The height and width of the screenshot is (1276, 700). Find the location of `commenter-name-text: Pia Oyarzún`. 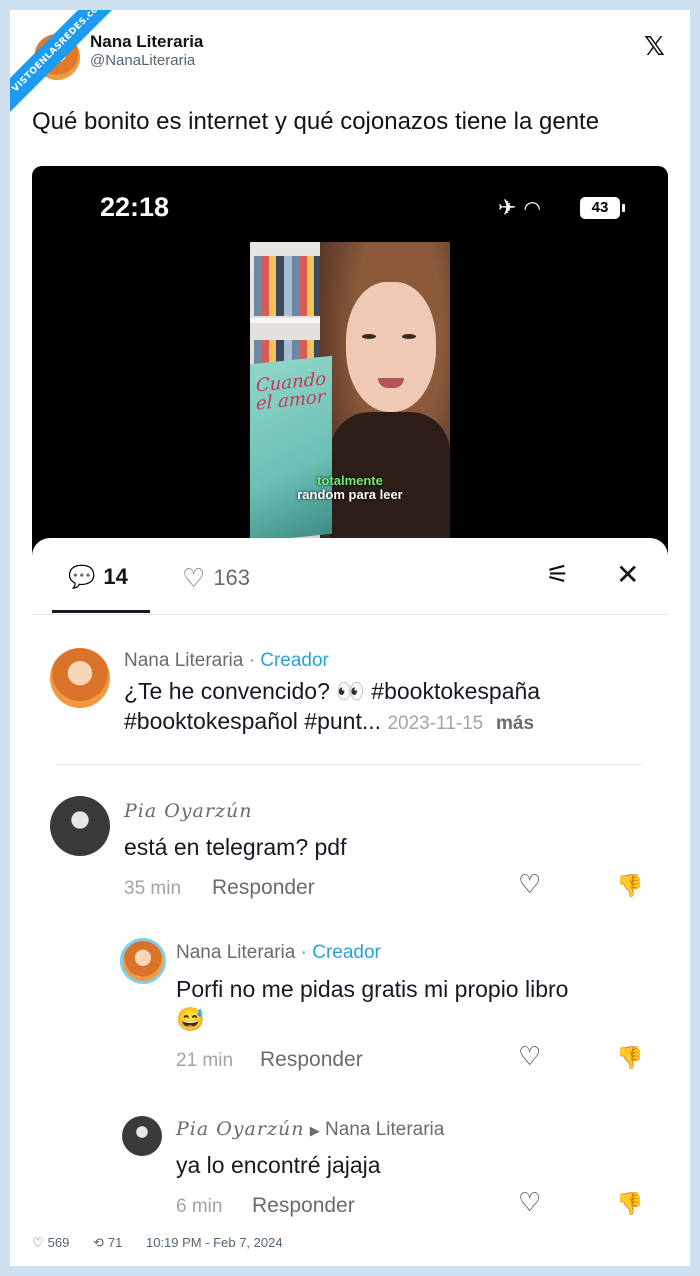

commenter-name-text: Pia Oyarzún is located at coordinates (188, 811).